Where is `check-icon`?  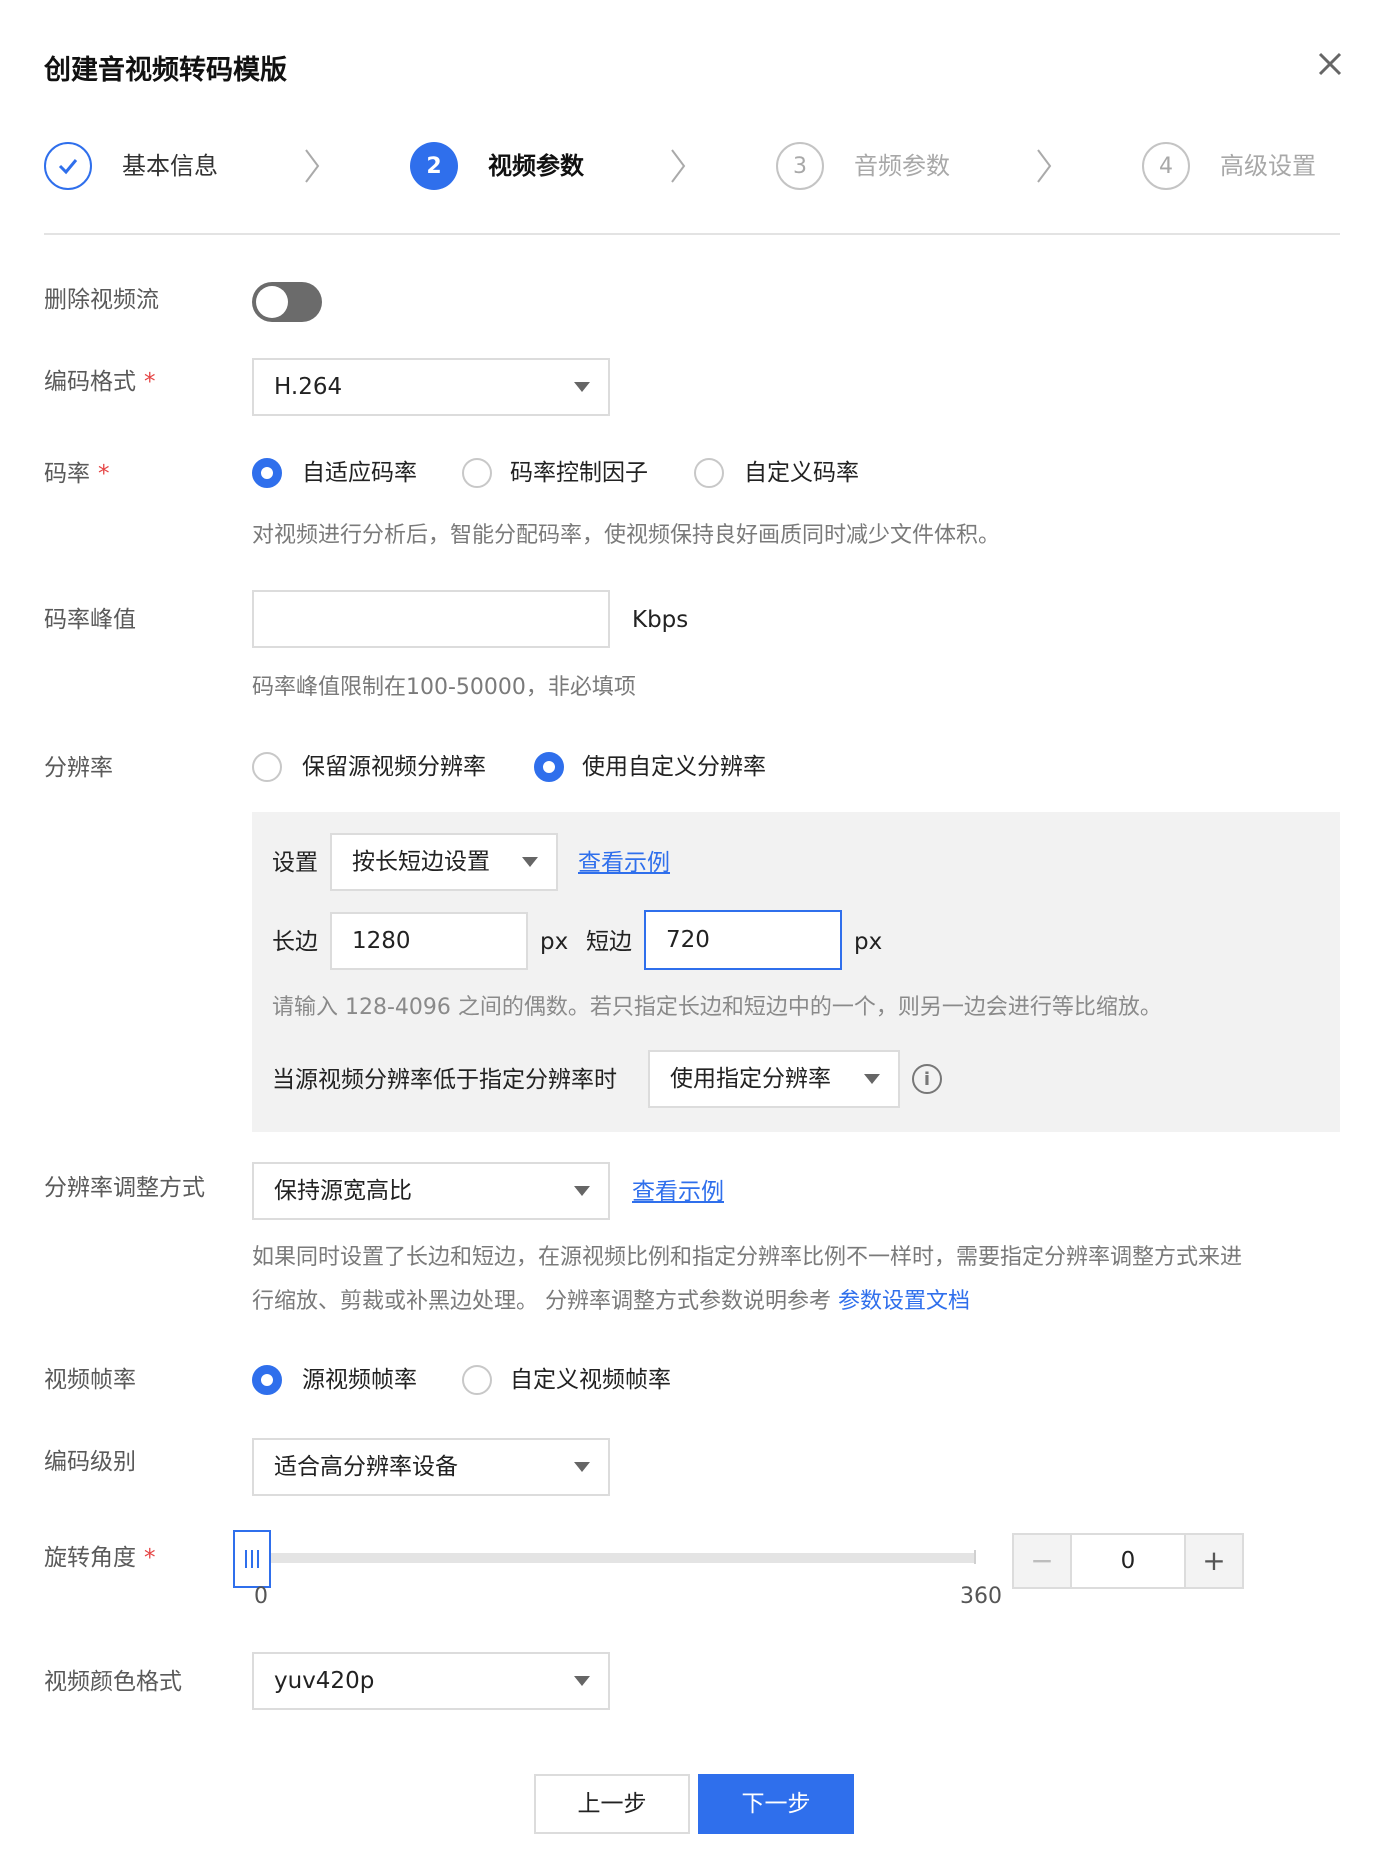 check-icon is located at coordinates (68, 166).